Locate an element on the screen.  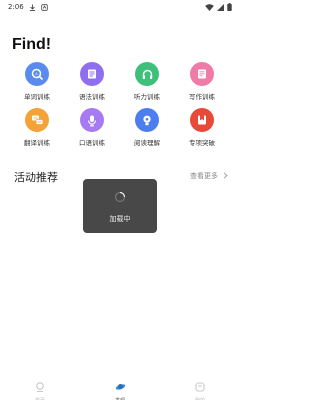
loading-spinner-icon is located at coordinates (120, 197).